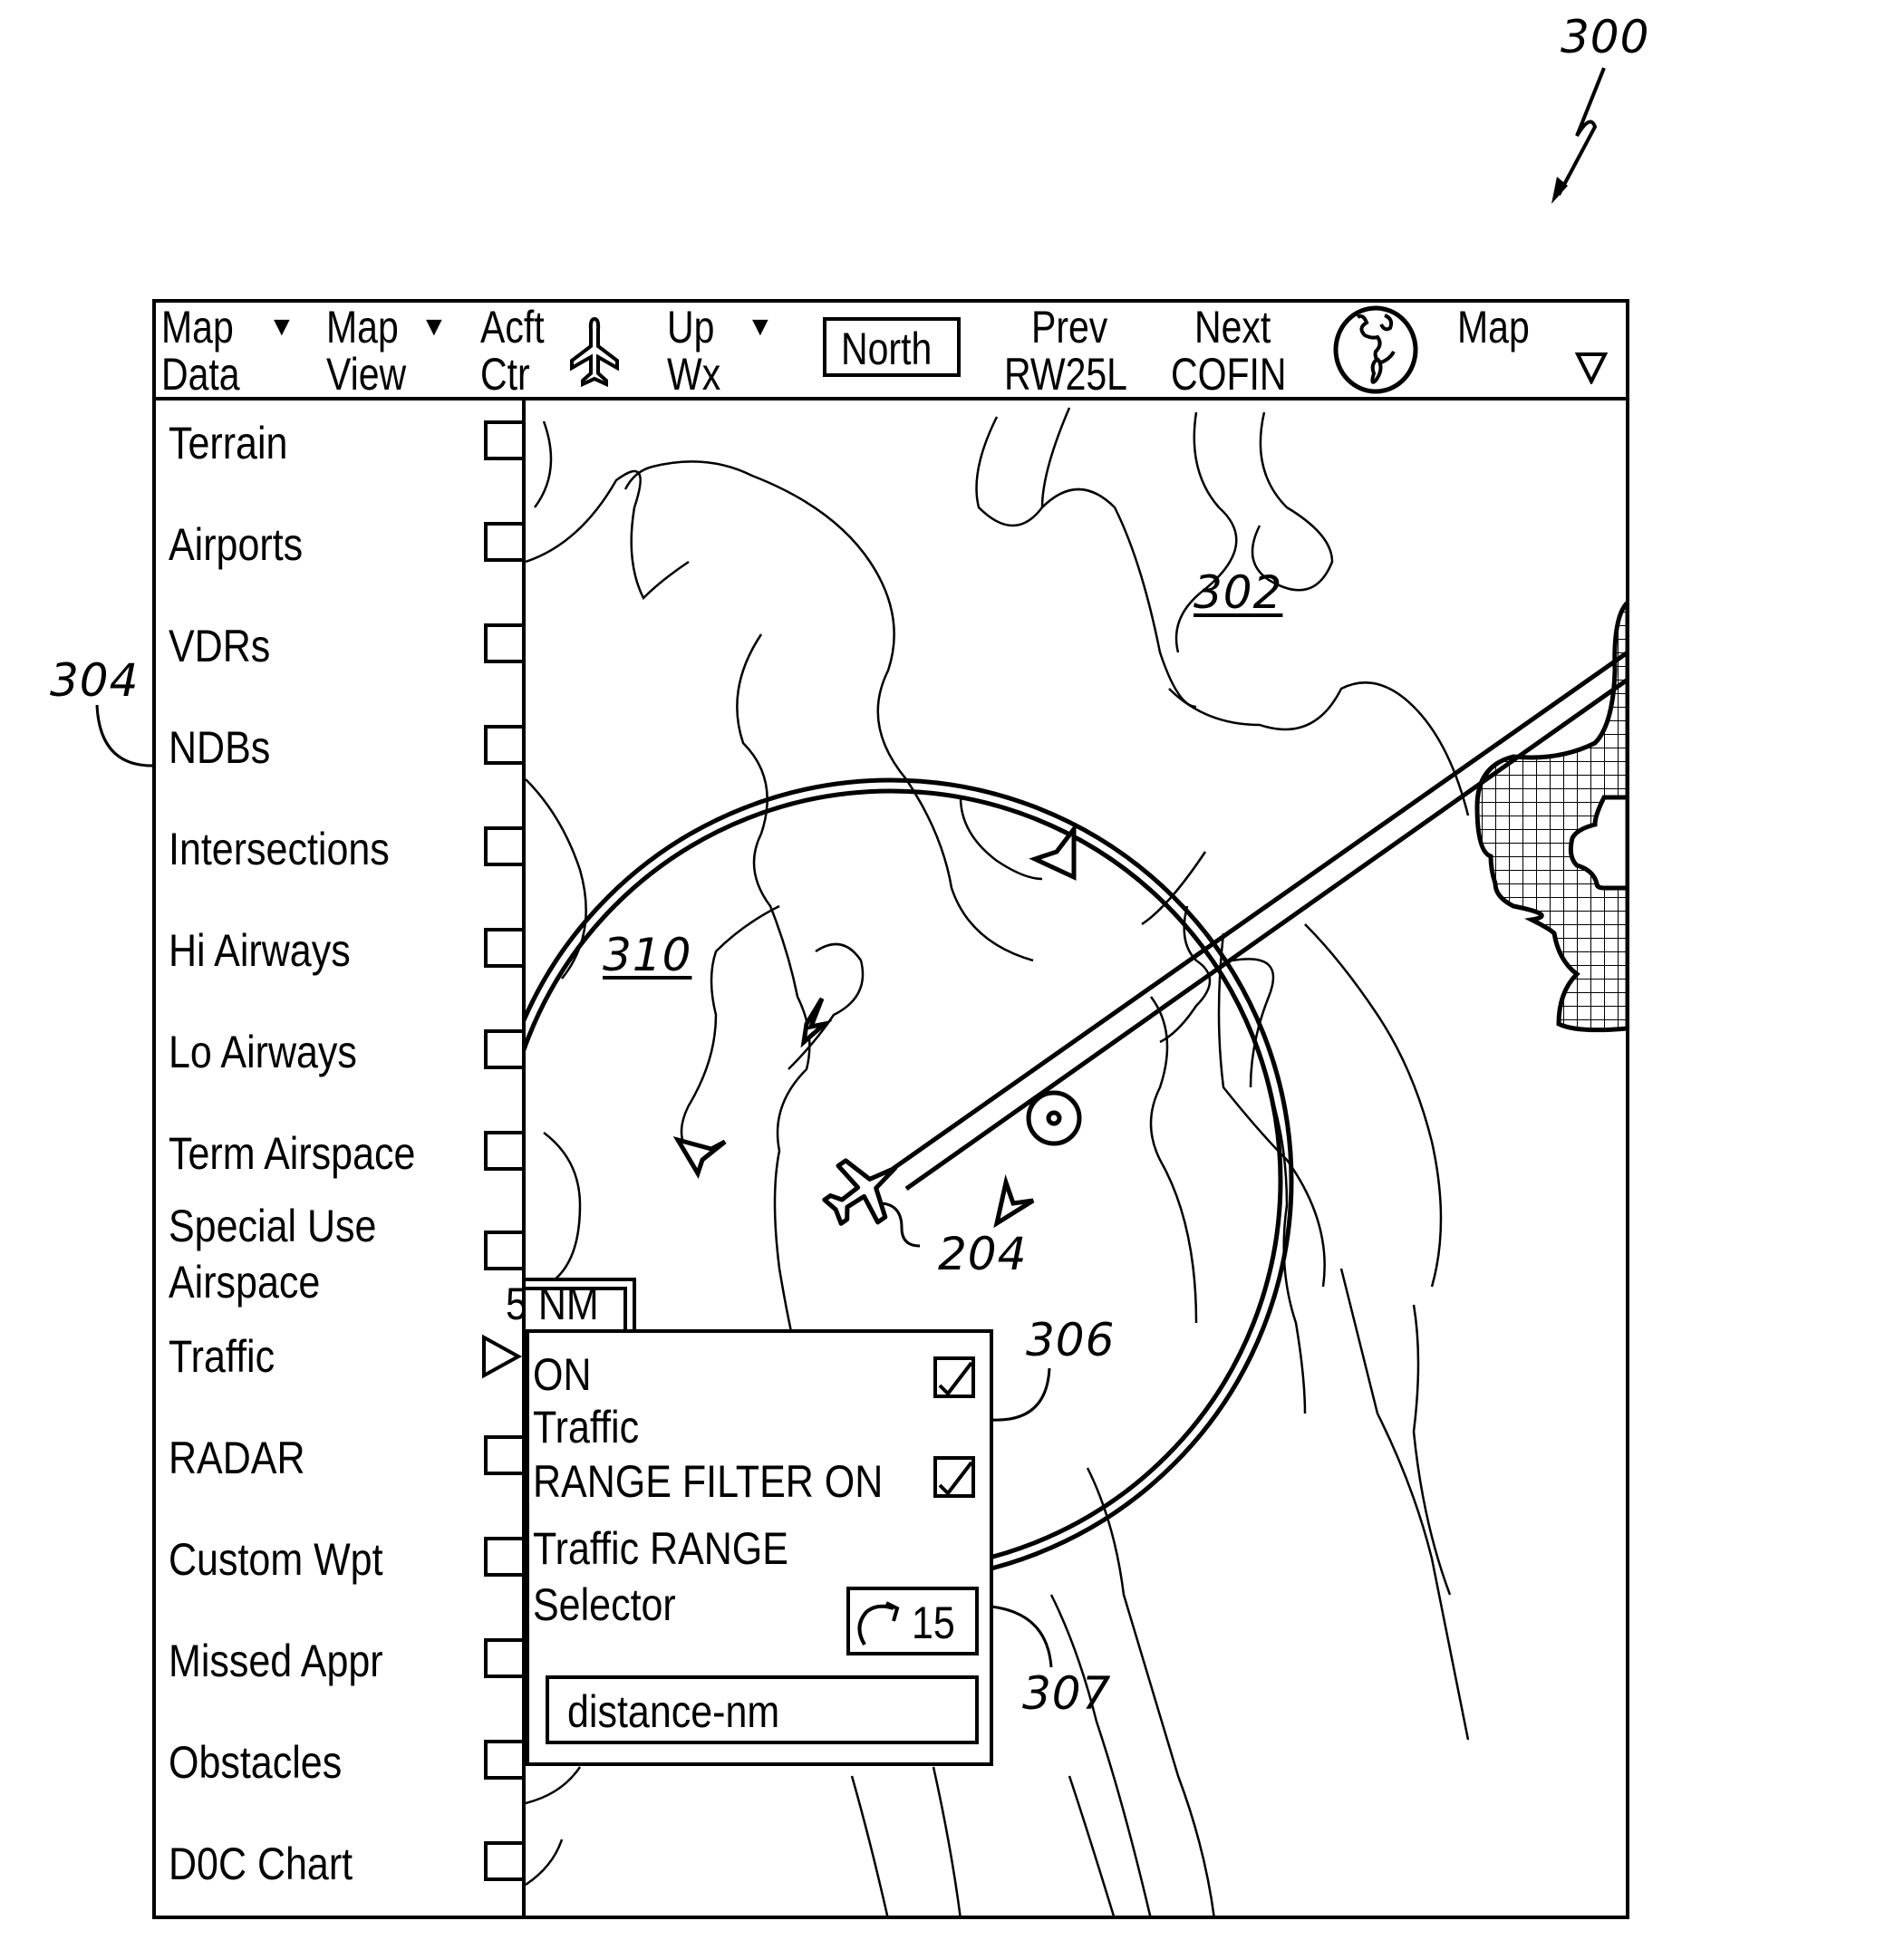 This screenshot has width=1904, height=1940. Describe the element at coordinates (1605, 37) in the screenshot. I see `figure-ref-300: 300` at that location.